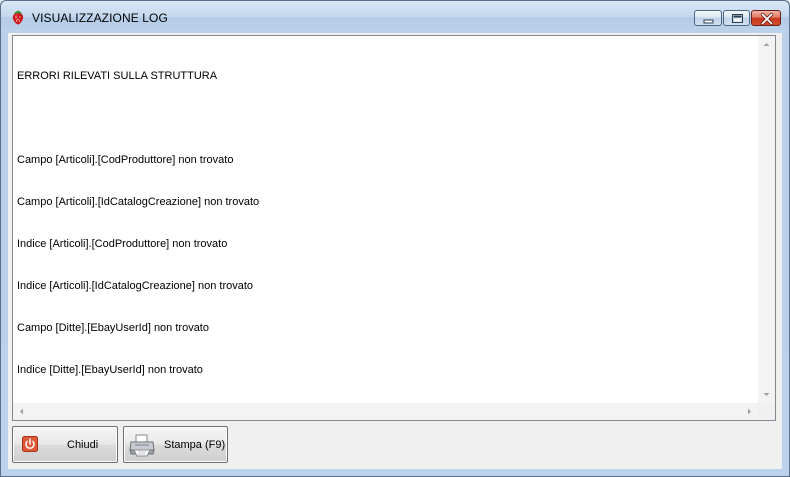 This screenshot has width=790, height=477. I want to click on horizontal-scrollbar, so click(385, 411).